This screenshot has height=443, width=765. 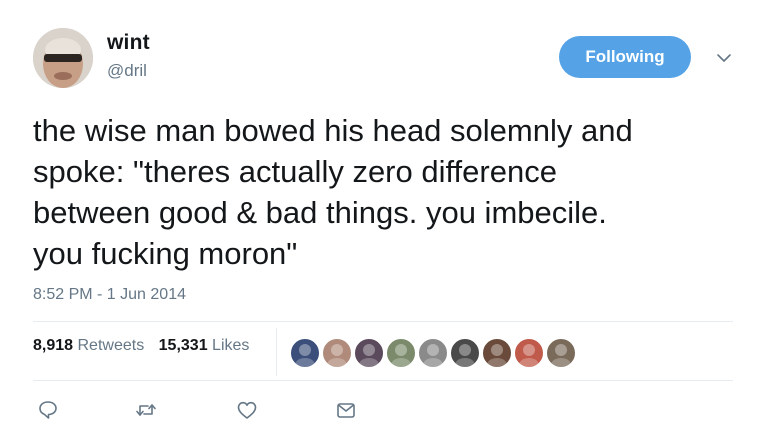 I want to click on likes-stat: 15,331 Likes, so click(x=204, y=345).